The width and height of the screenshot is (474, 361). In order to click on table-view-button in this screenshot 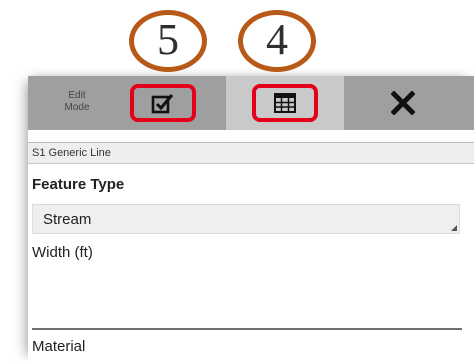, I will do `click(285, 103)`.